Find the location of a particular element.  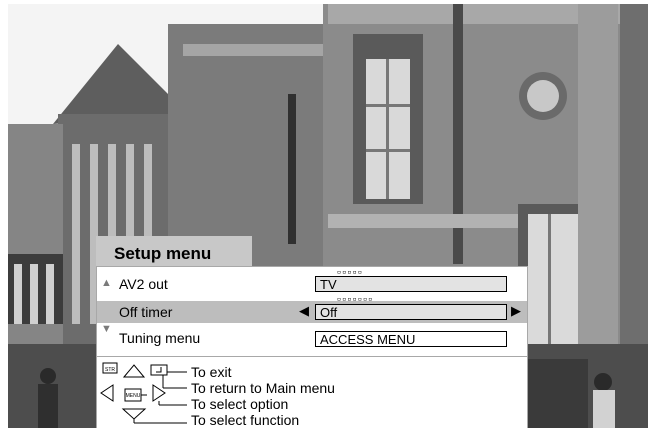

menu-title: Setup menu is located at coordinates (163, 253).